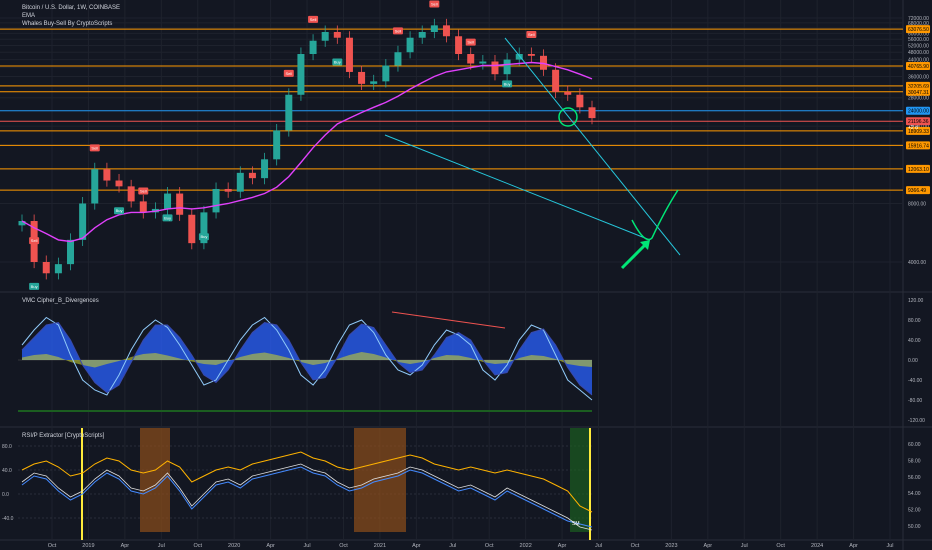  Describe the element at coordinates (88, 546) in the screenshot. I see `x-tick-label: 2019` at that location.